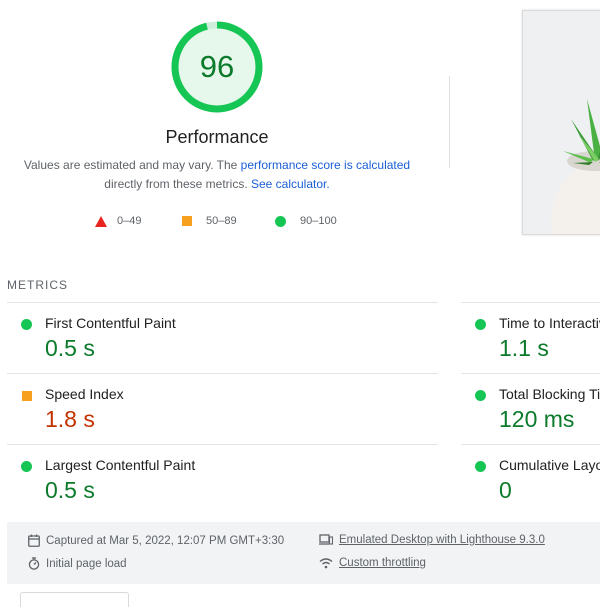 The width and height of the screenshot is (600, 607). What do you see at coordinates (549, 323) in the screenshot?
I see `metric-name: Time to Interactive` at bounding box center [549, 323].